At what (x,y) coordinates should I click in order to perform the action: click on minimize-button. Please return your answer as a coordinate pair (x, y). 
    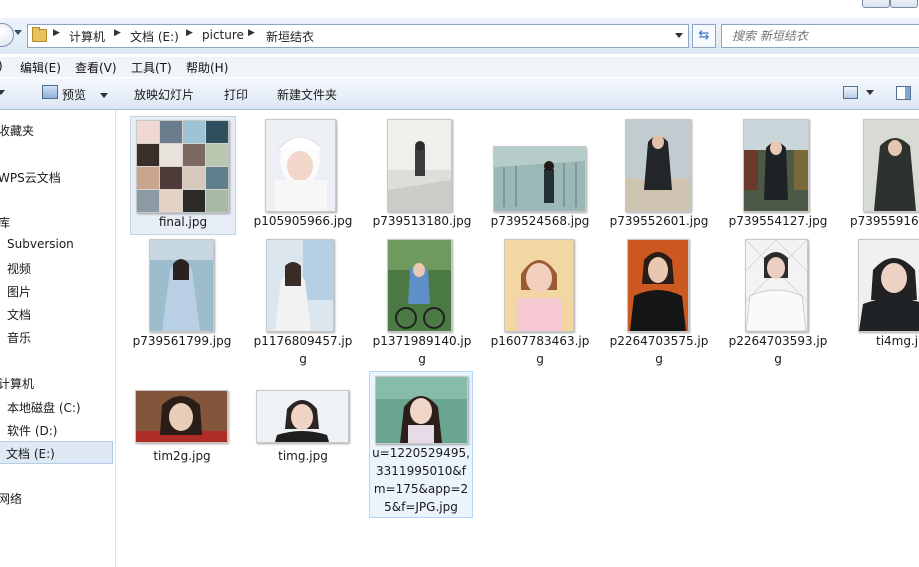
    Looking at the image, I should click on (876, 4).